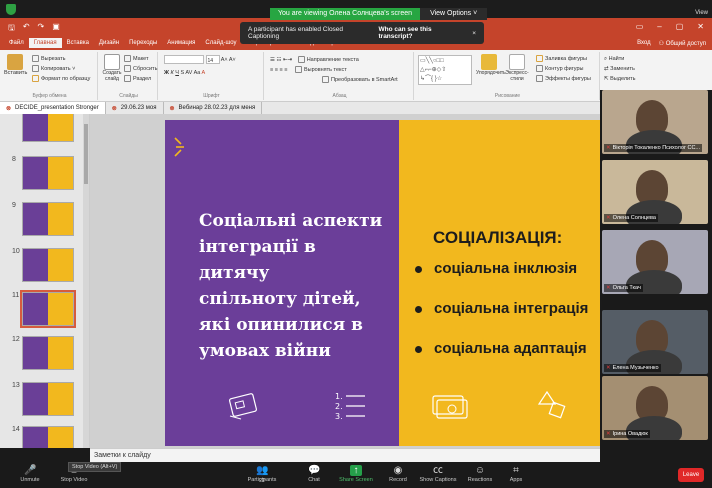 The image size is (712, 488). I want to click on spacing-icon: AV, so click(188, 73).